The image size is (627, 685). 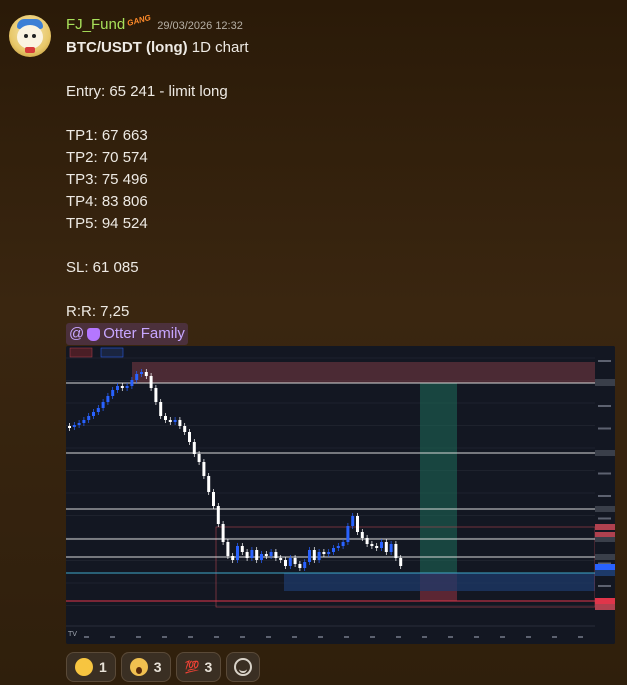 What do you see at coordinates (198, 667) in the screenshot?
I see `reaction-hundred: 💯 3` at bounding box center [198, 667].